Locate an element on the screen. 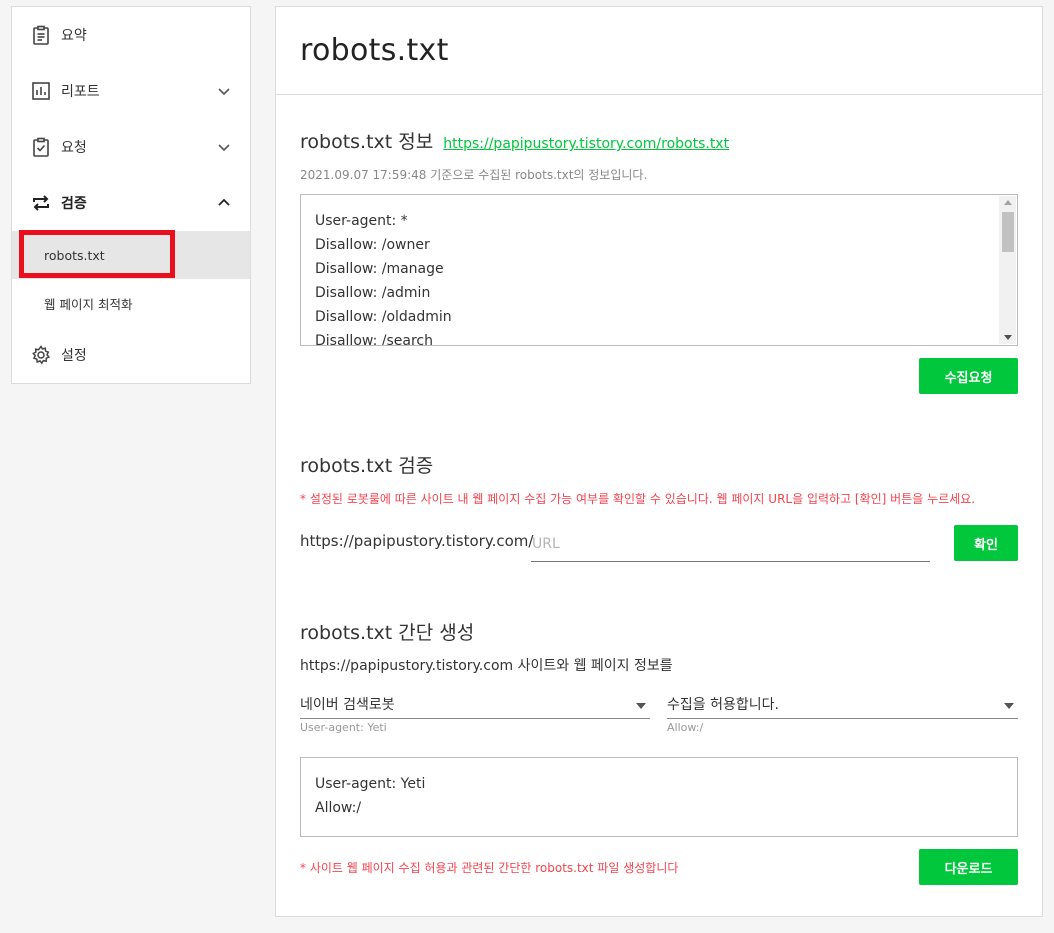 This screenshot has width=1054, height=933. sidebar-subitem-web-optimization: 웹 페이지 최적화 is located at coordinates (131, 303).